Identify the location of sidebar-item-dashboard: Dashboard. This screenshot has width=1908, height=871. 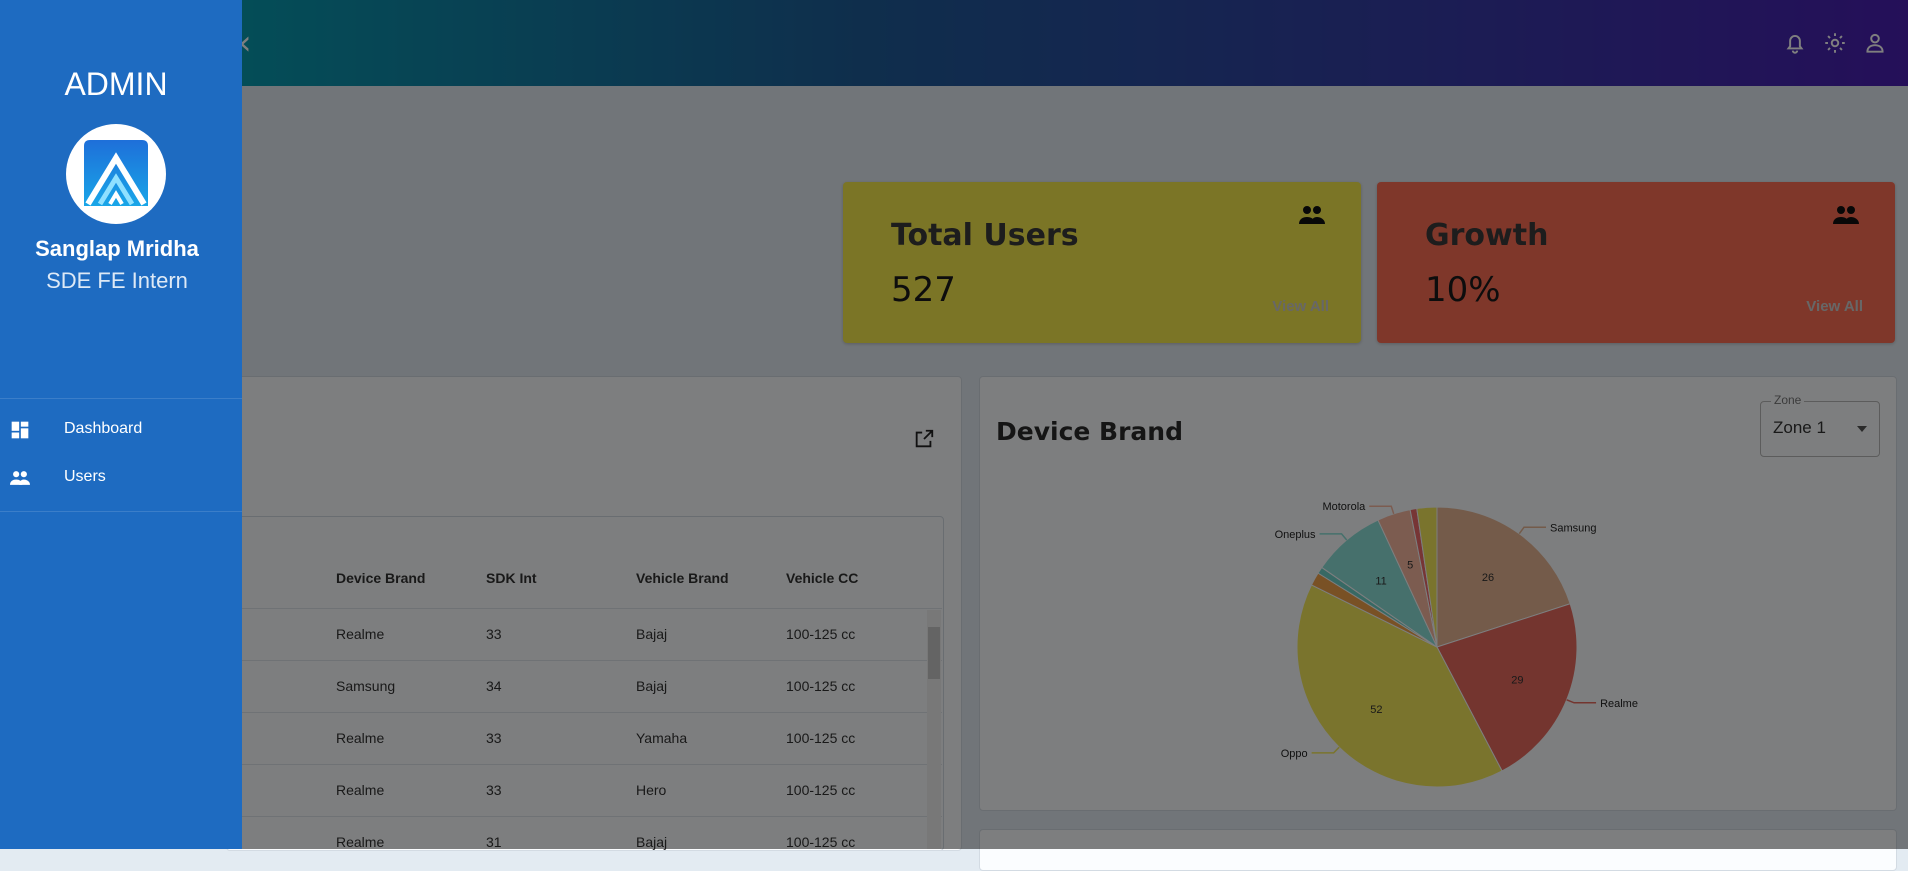
(121, 430).